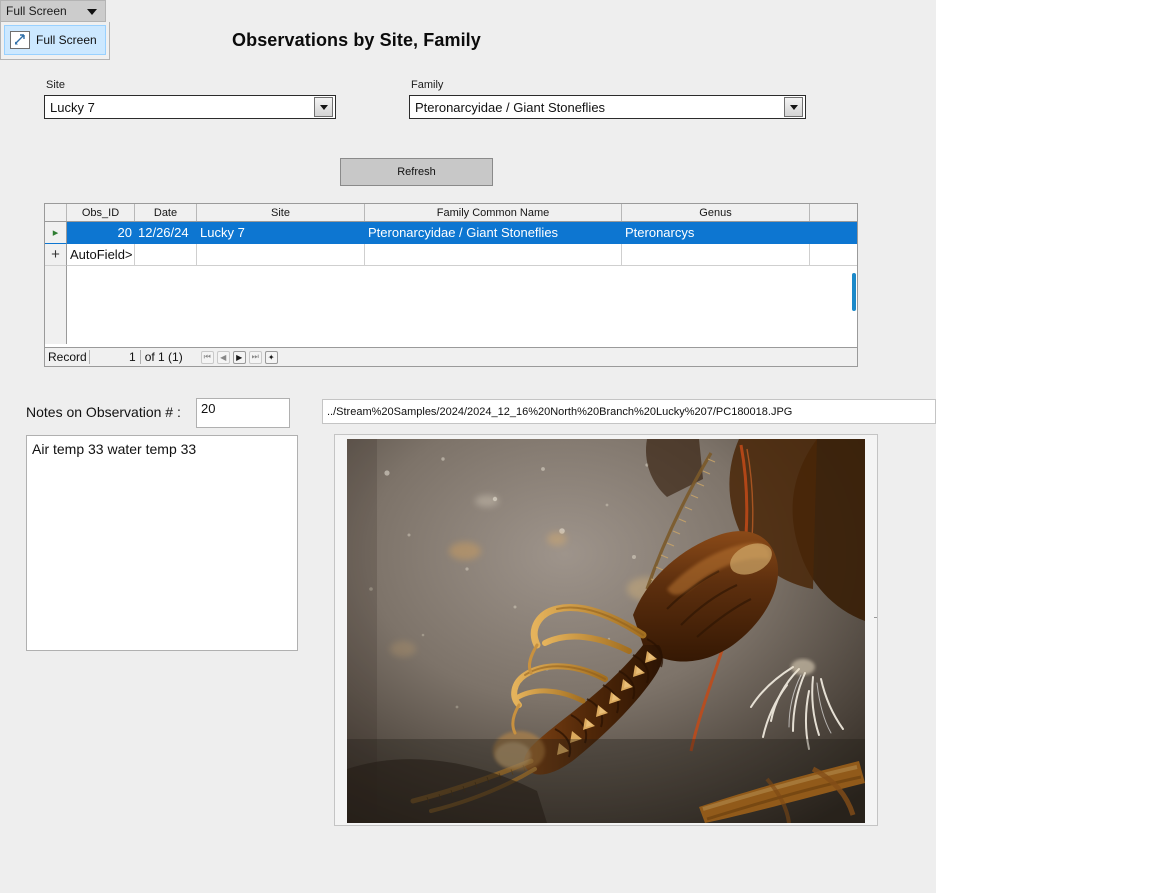  Describe the element at coordinates (103, 412) in the screenshot. I see `notes-label: Notes on Observation # :` at that location.